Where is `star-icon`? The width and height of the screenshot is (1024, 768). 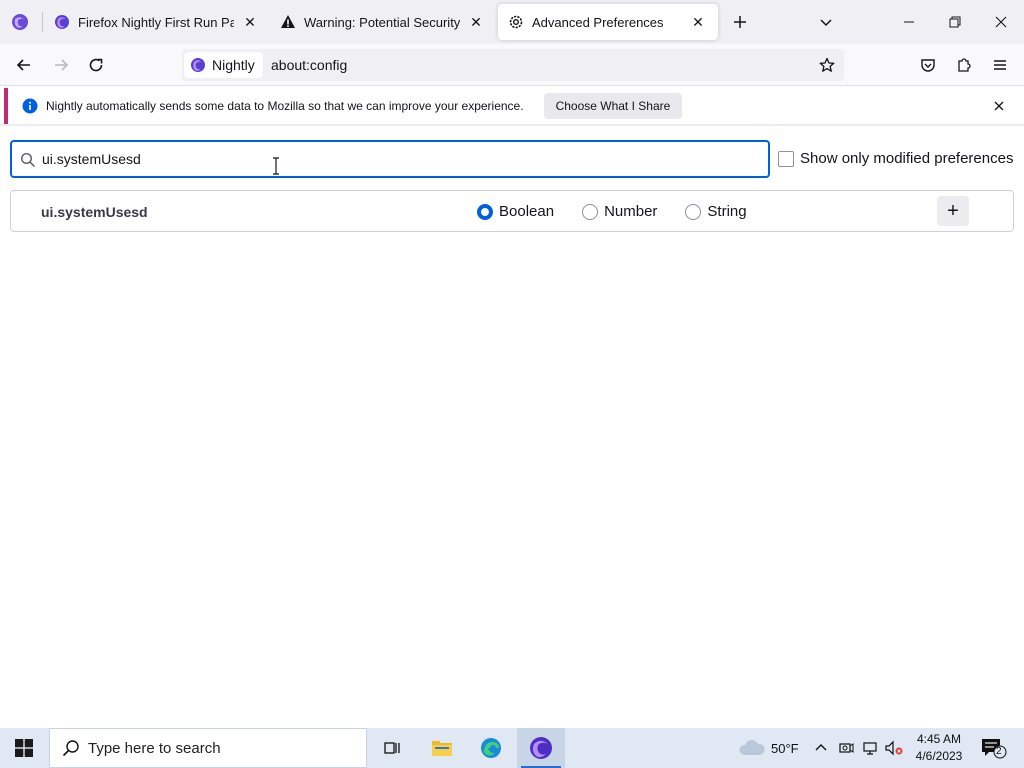 star-icon is located at coordinates (827, 64).